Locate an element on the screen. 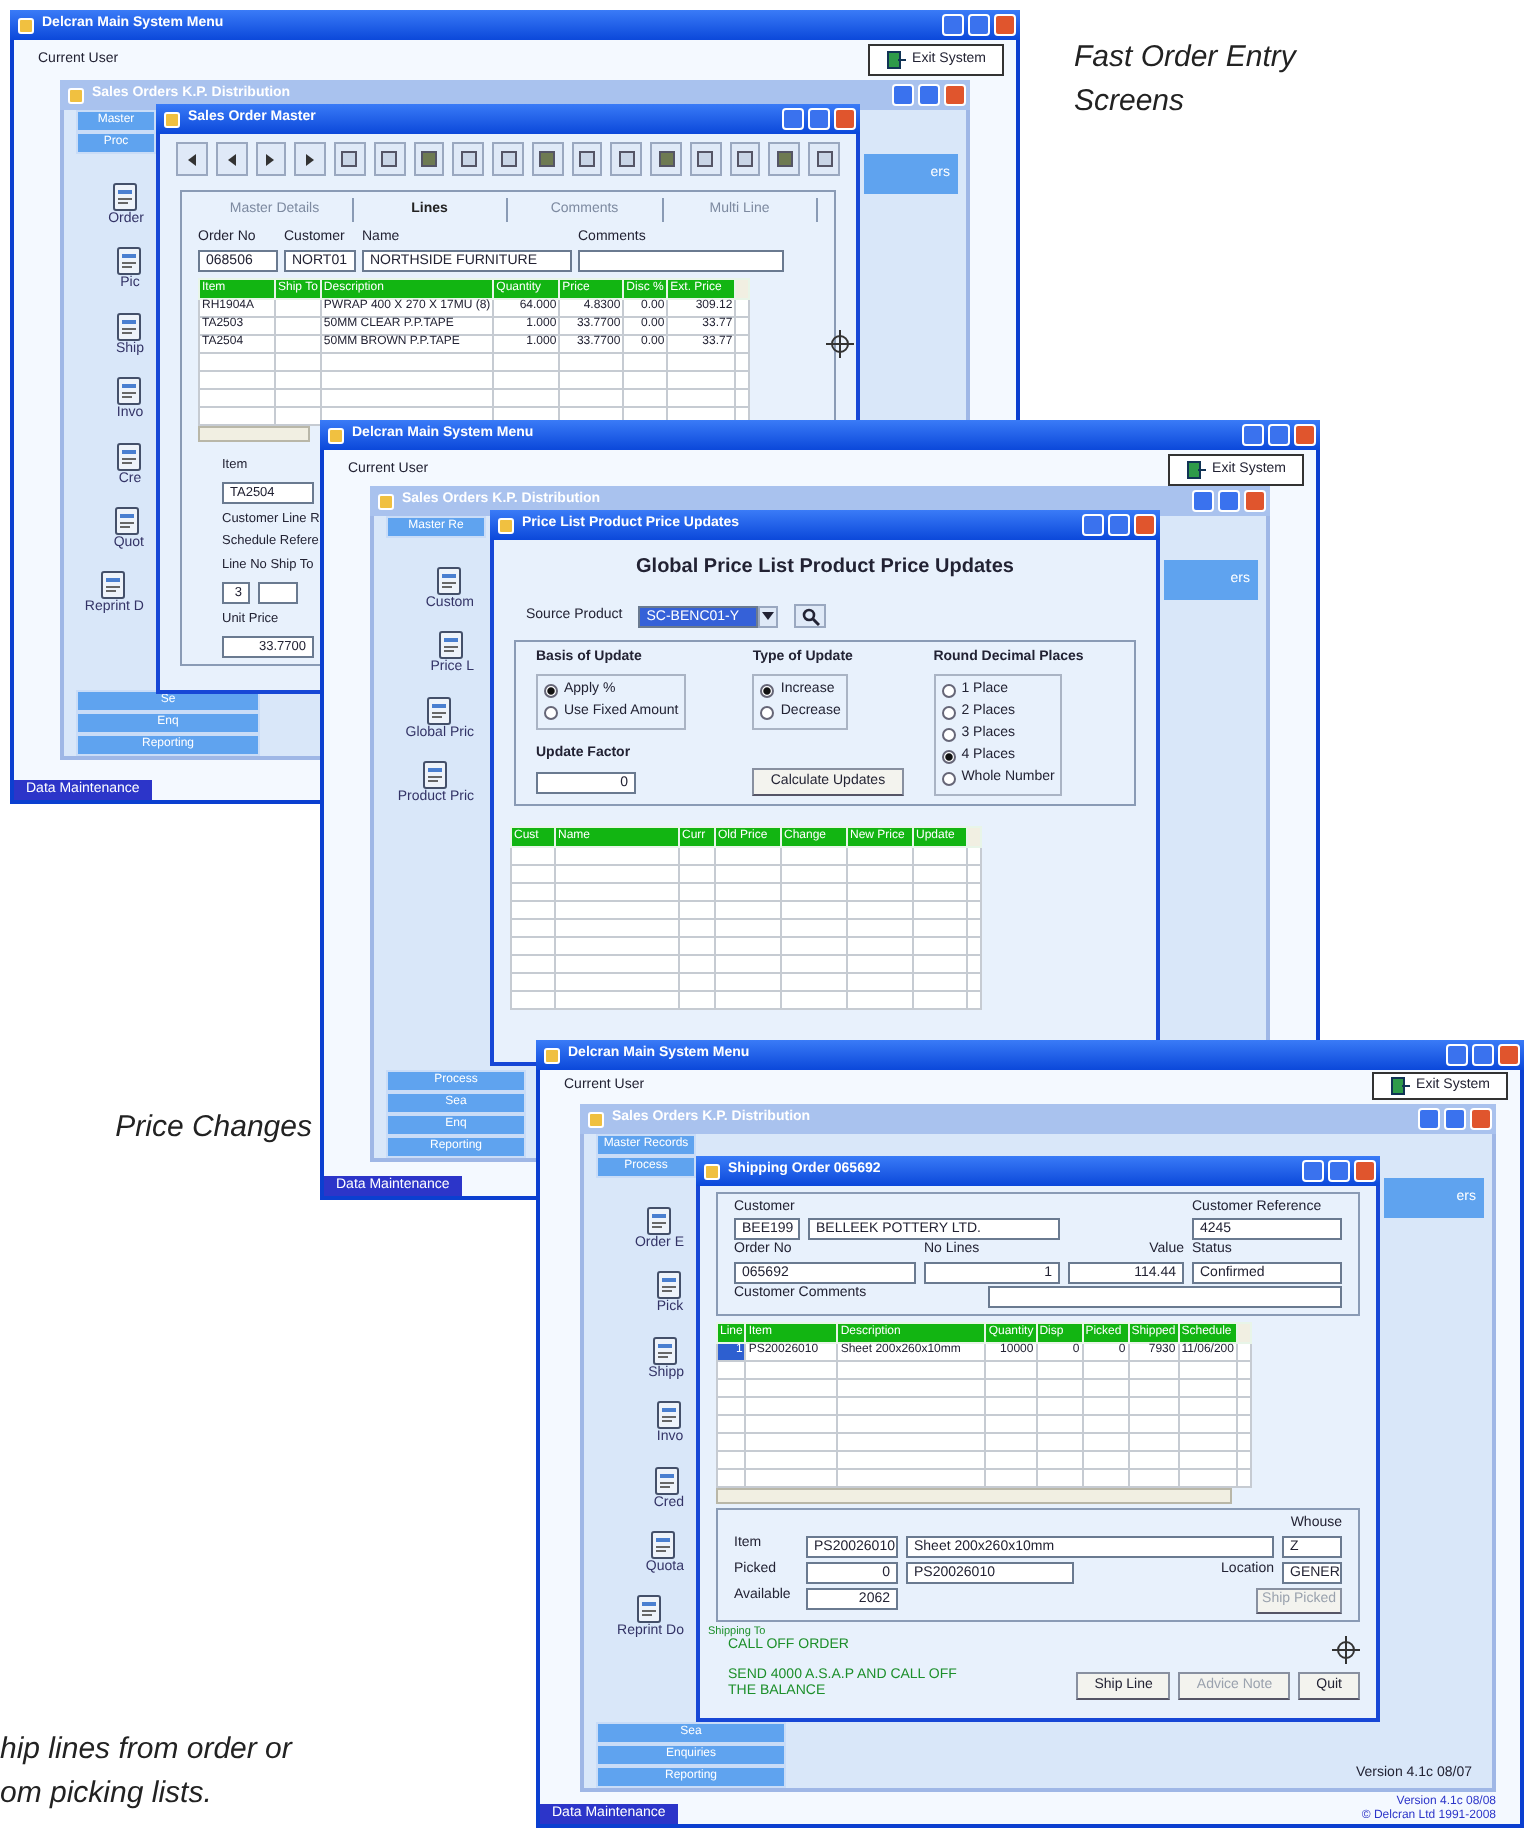  search-icon is located at coordinates (810, 616).